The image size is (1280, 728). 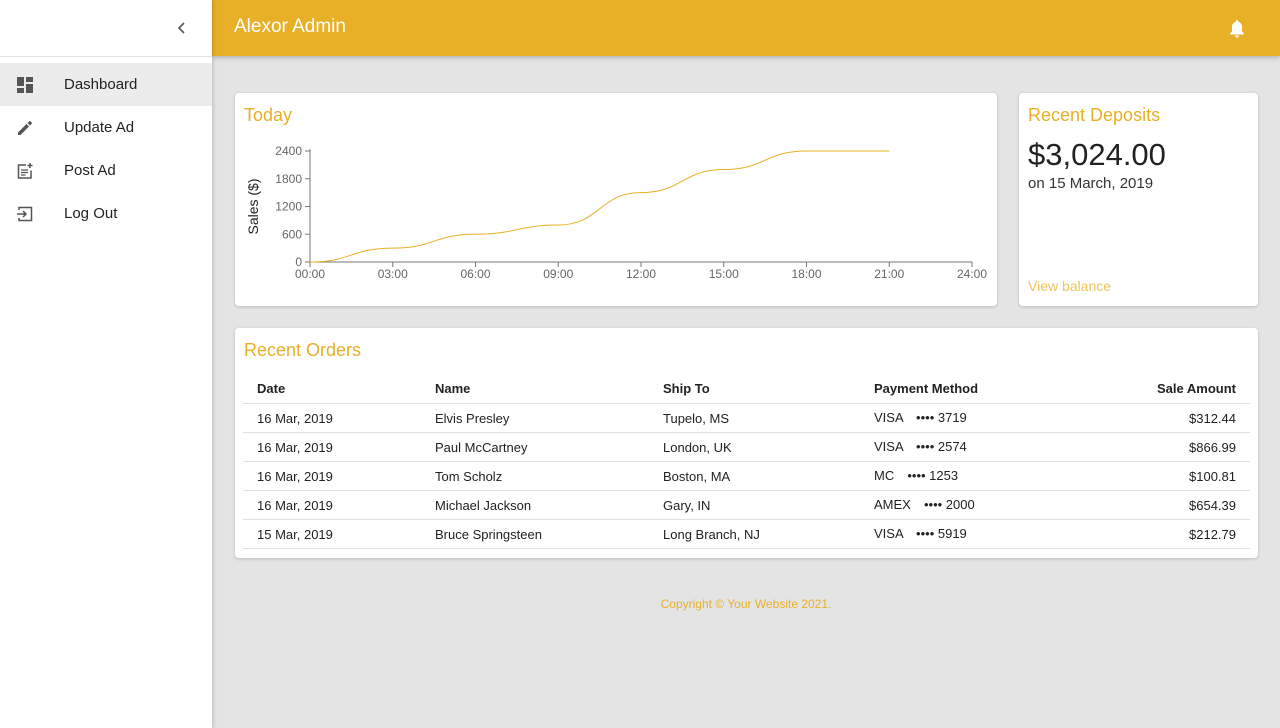 I want to click on dashboard-icon, so click(x=25, y=85).